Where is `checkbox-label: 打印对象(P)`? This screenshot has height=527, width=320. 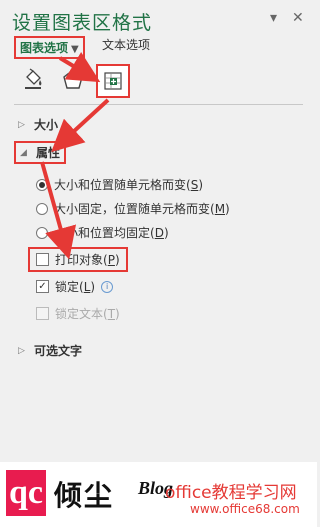 checkbox-label: 打印对象(P) is located at coordinates (87, 260).